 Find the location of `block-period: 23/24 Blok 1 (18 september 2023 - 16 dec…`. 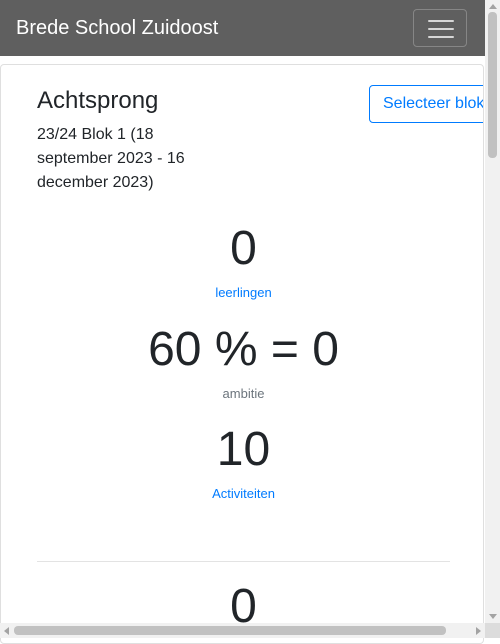

block-period: 23/24 Blok 1 (18 september 2023 - 16 dec… is located at coordinates (111, 158).